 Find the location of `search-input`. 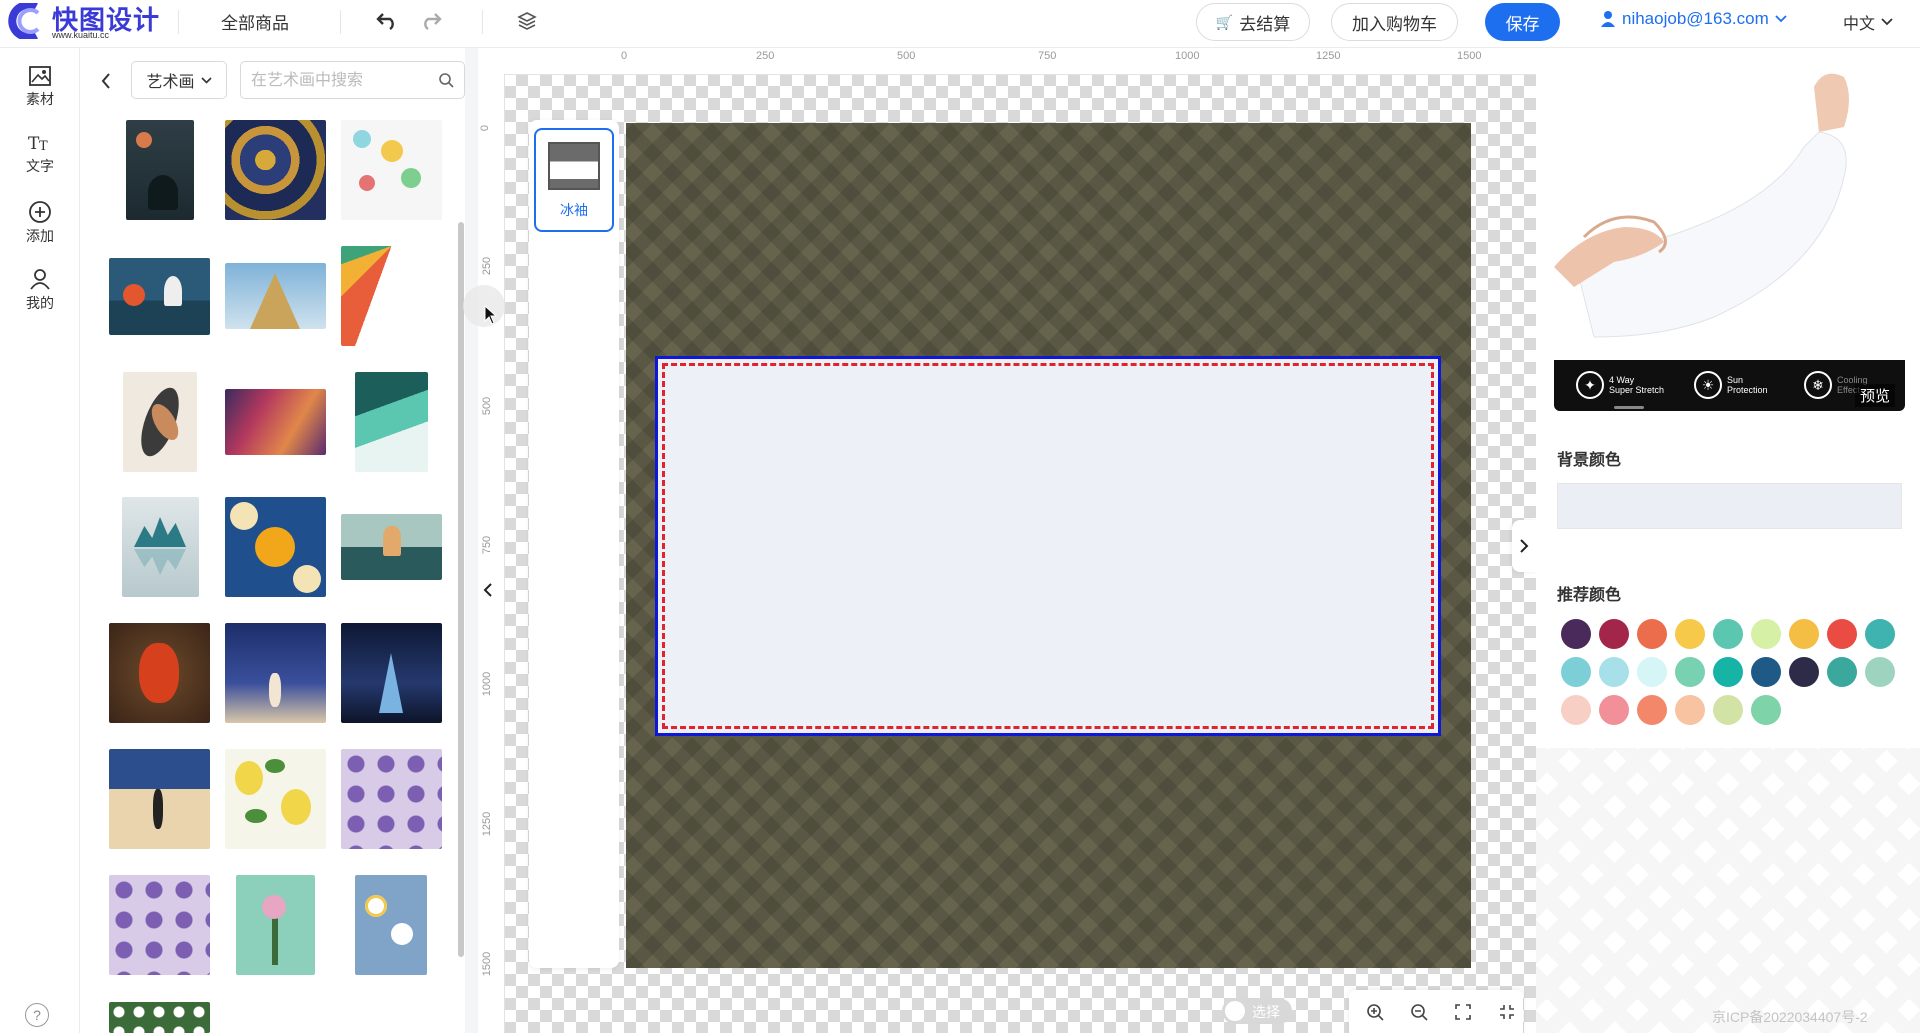

search-input is located at coordinates (341, 81).